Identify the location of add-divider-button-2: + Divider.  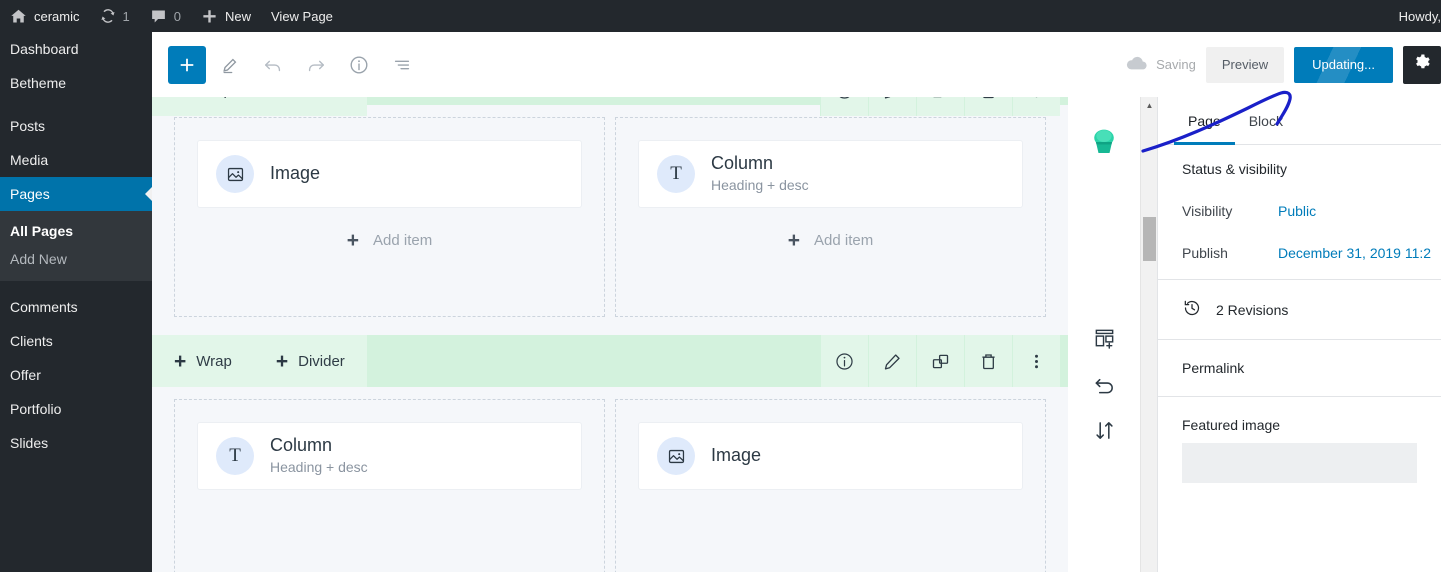
(310, 361).